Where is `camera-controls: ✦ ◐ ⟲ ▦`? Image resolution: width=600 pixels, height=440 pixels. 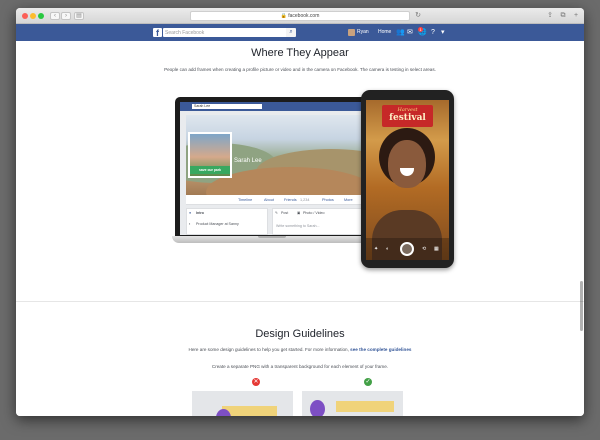
camera-controls: ✦ ◐ ⟲ ▦ is located at coordinates (407, 249).